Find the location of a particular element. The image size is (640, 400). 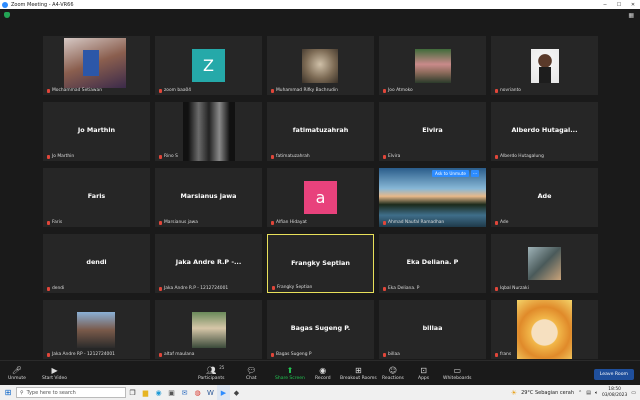

participant-name-label: Muhammad Rifky Bachrudin is located at coordinates (304, 90).